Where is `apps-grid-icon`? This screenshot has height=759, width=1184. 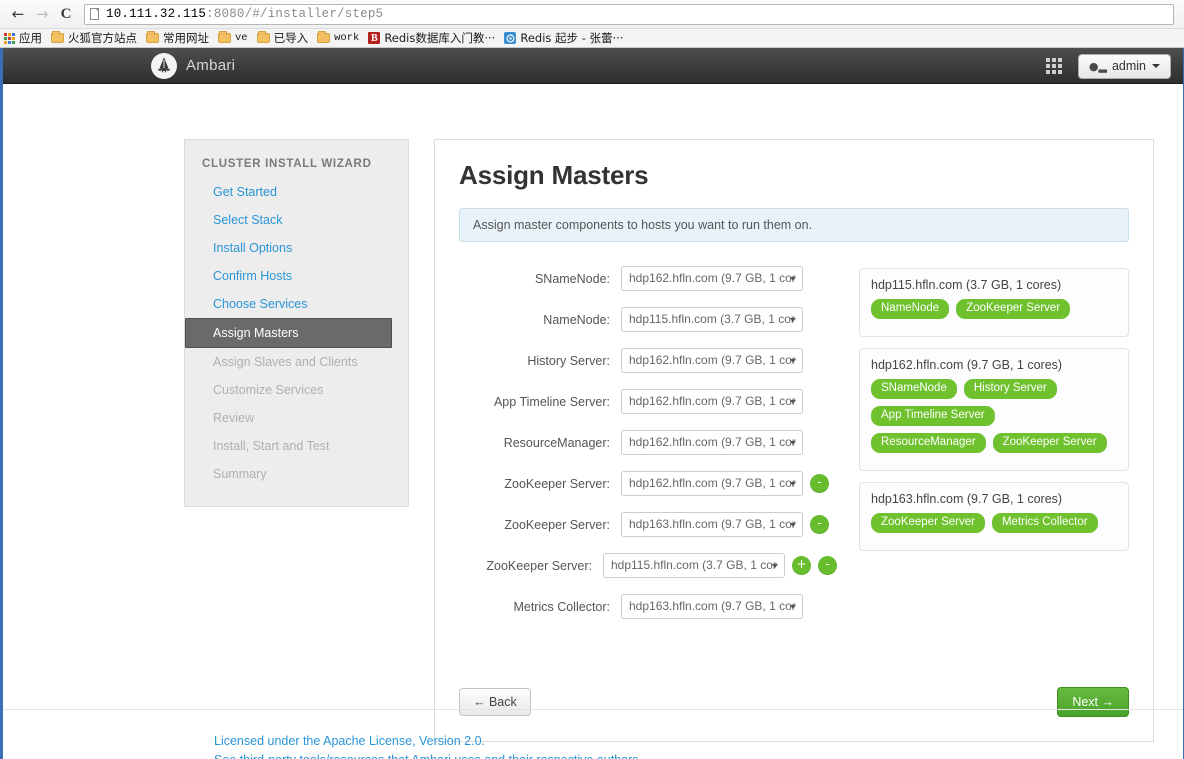 apps-grid-icon is located at coordinates (9, 38).